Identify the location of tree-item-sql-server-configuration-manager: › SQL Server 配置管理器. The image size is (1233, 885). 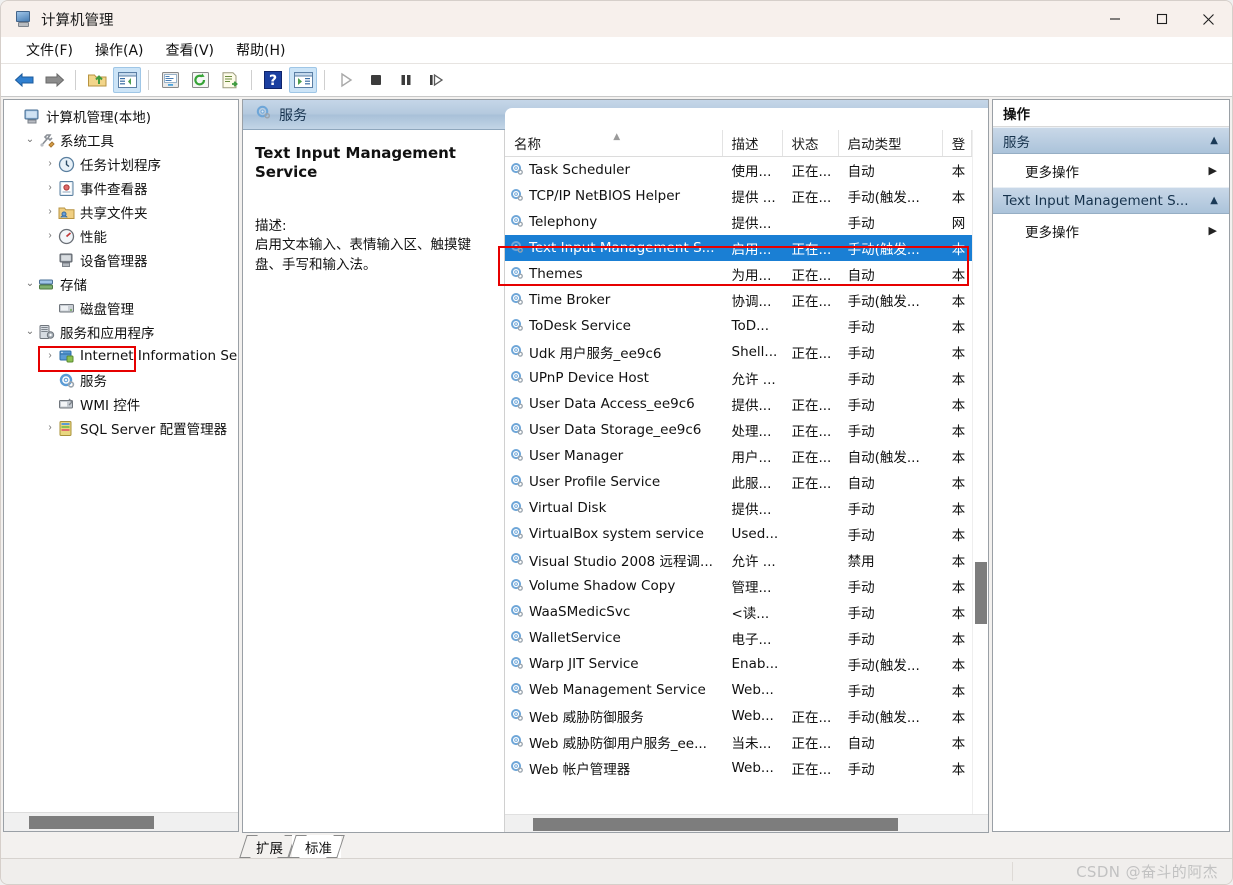
(121, 428).